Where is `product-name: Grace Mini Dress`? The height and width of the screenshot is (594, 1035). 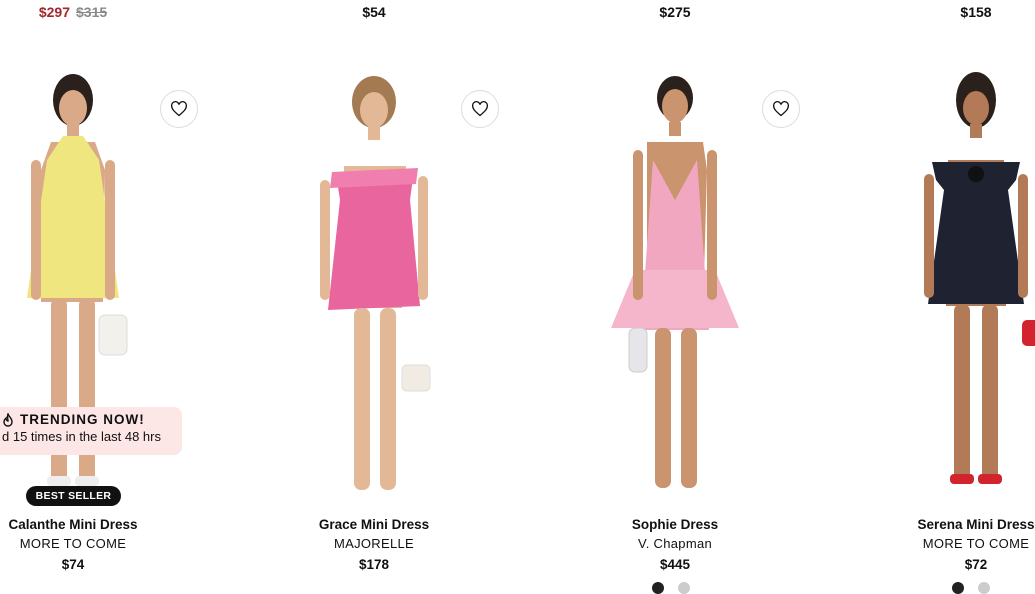 product-name: Grace Mini Dress is located at coordinates (374, 525).